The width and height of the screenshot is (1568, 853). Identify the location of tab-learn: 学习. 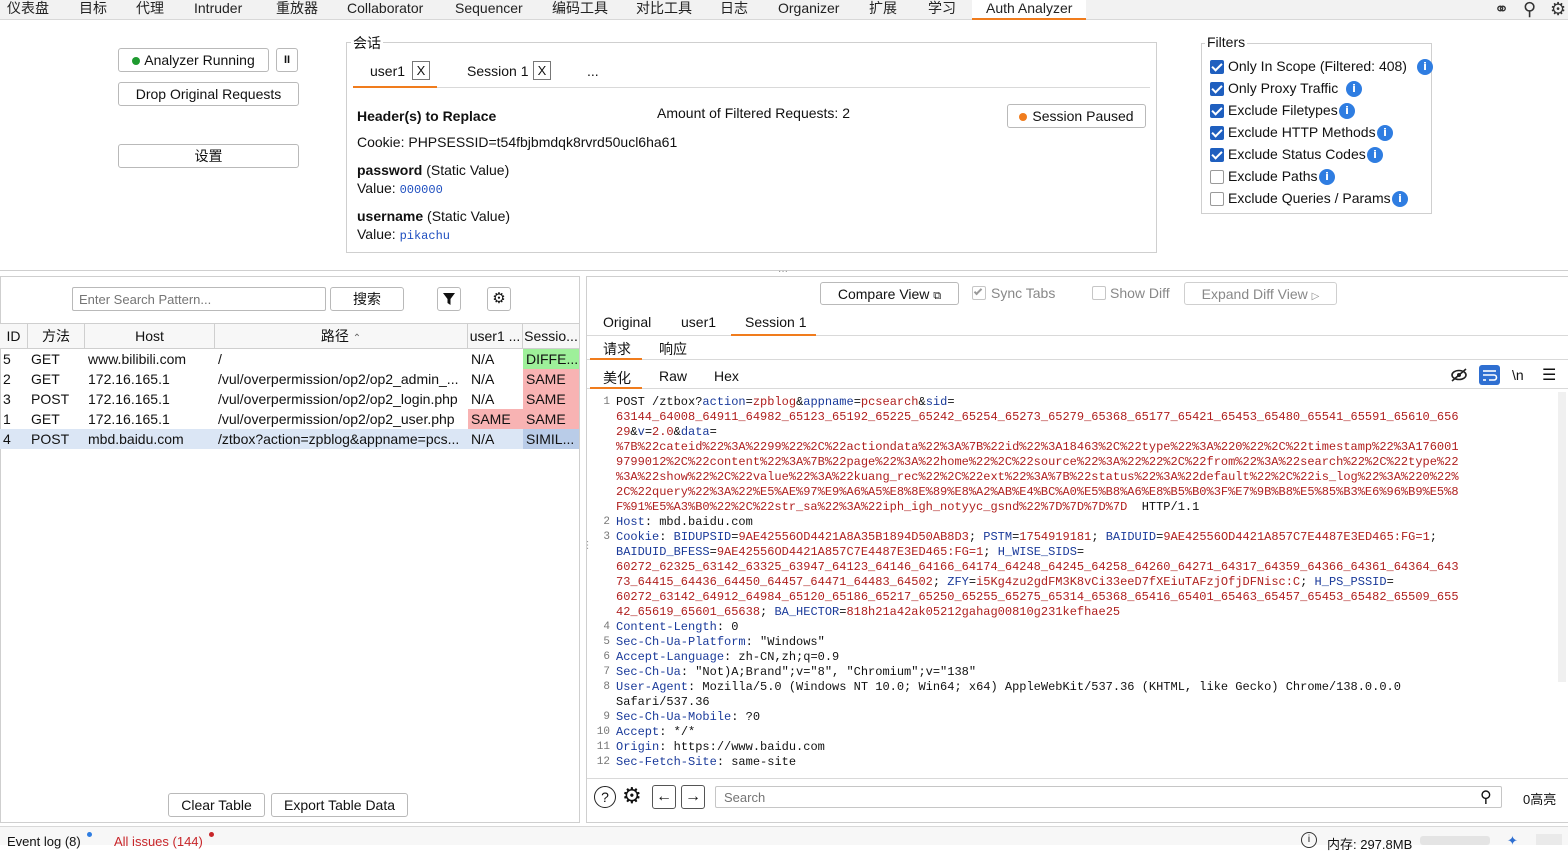
(942, 10).